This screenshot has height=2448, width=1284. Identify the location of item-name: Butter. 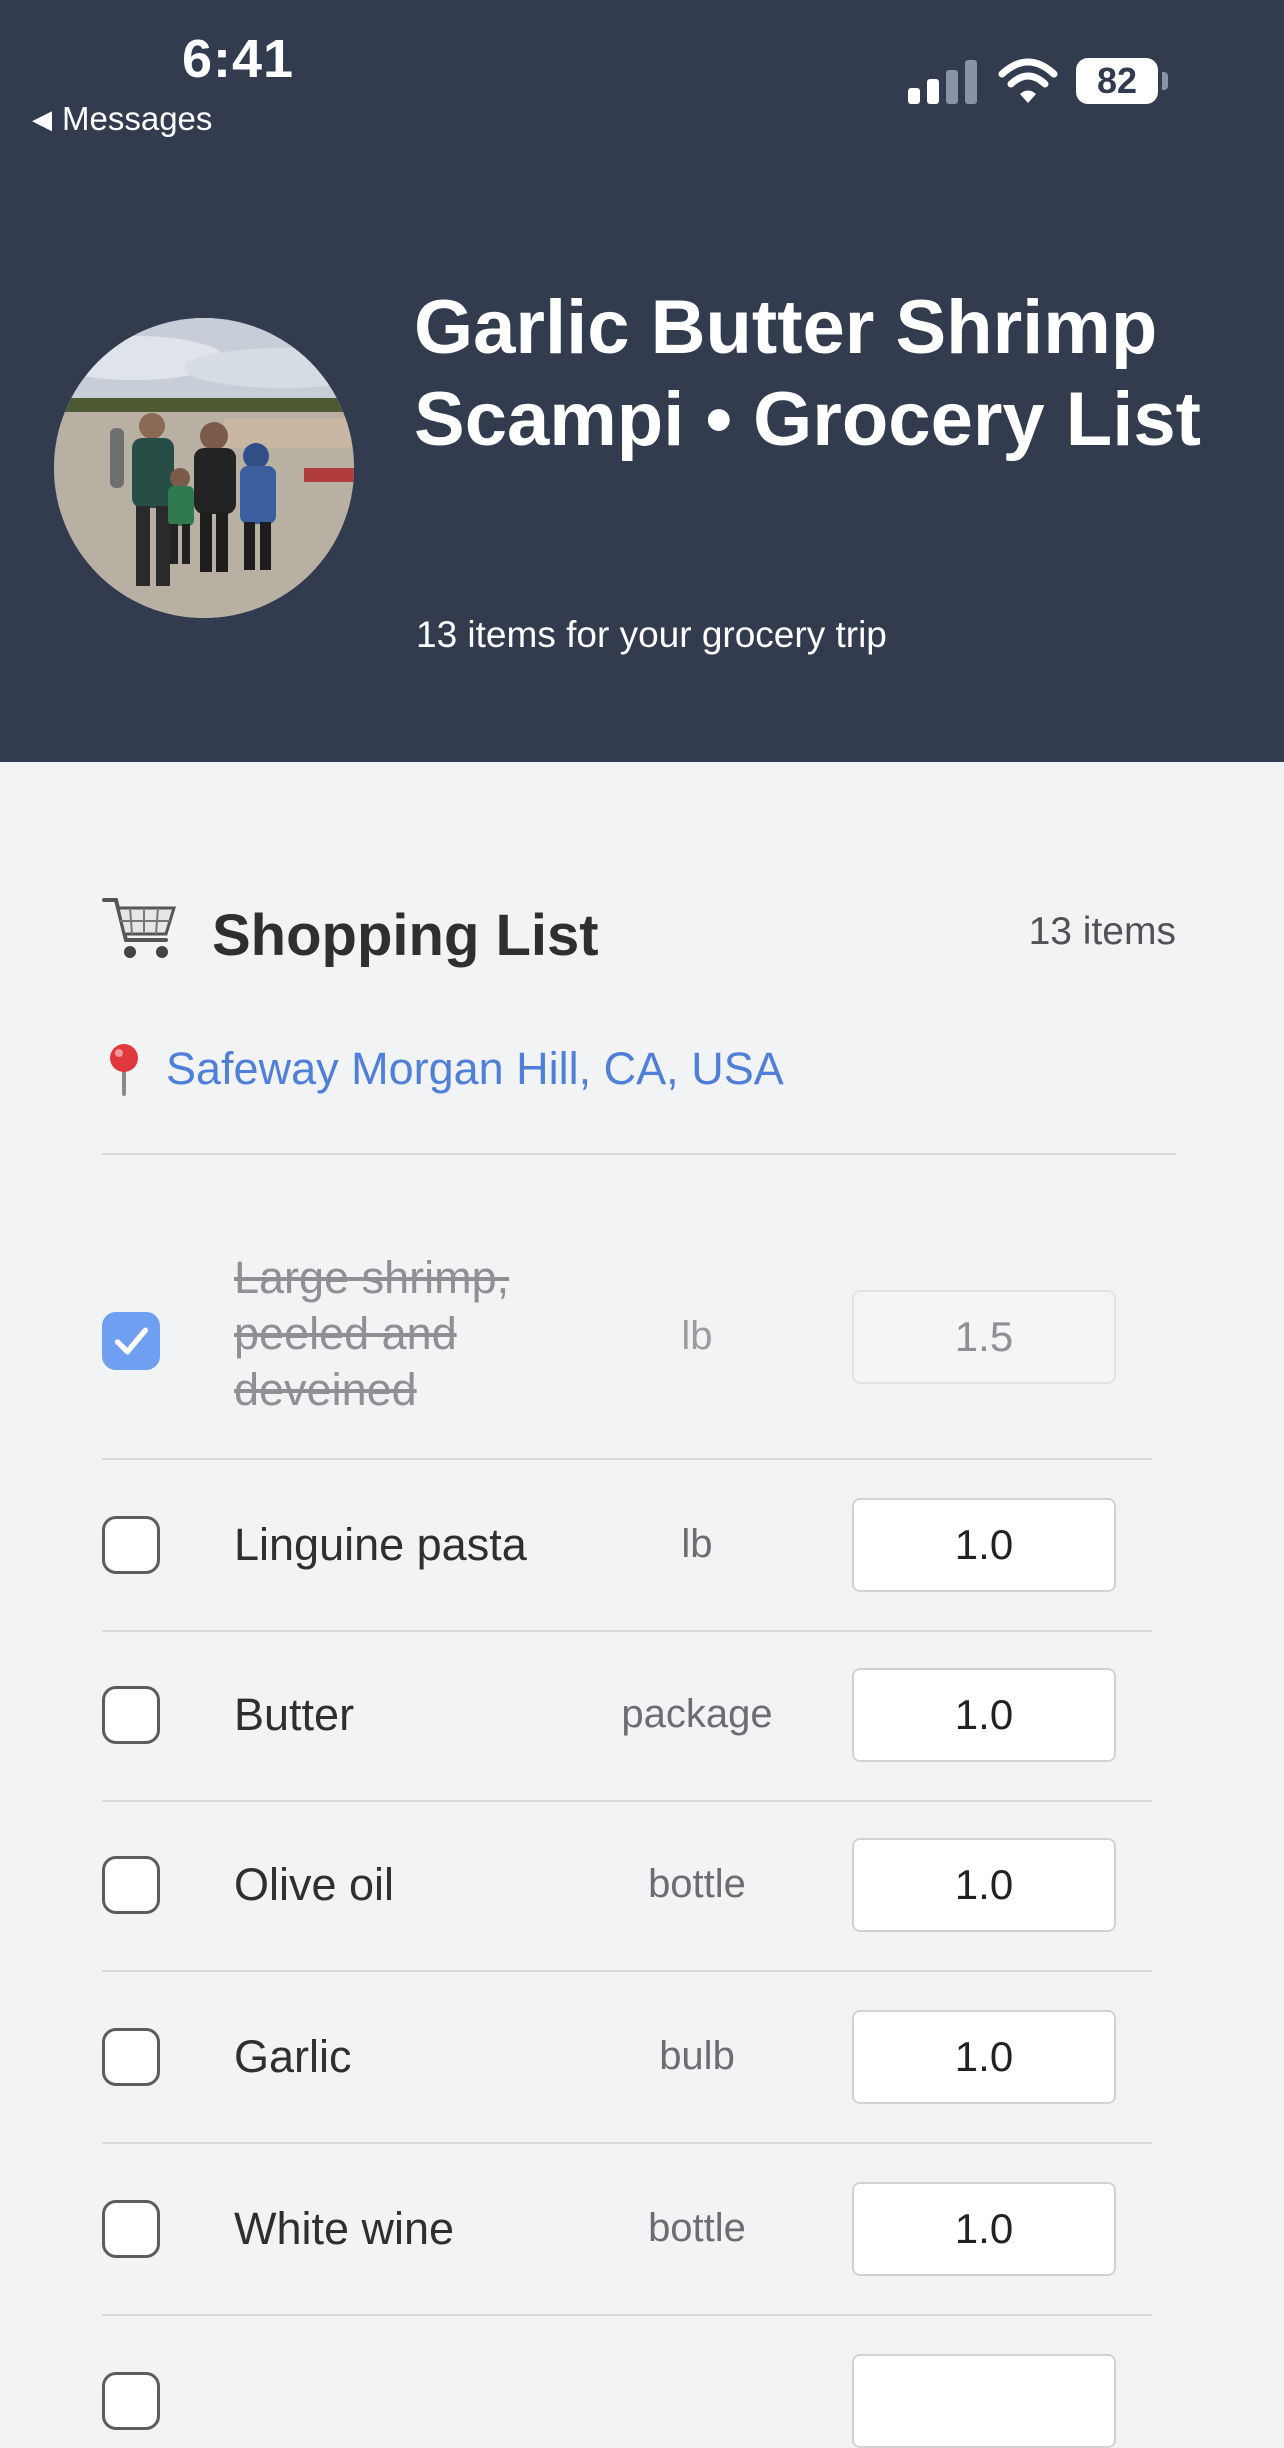
(294, 1714).